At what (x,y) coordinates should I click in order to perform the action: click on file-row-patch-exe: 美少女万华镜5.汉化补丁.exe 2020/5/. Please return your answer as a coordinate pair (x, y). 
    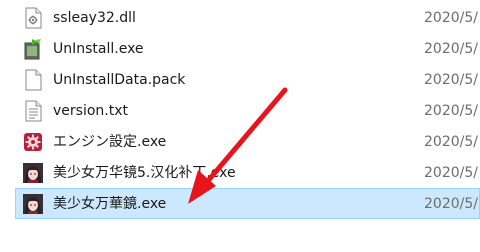
    Looking at the image, I should click on (247, 172).